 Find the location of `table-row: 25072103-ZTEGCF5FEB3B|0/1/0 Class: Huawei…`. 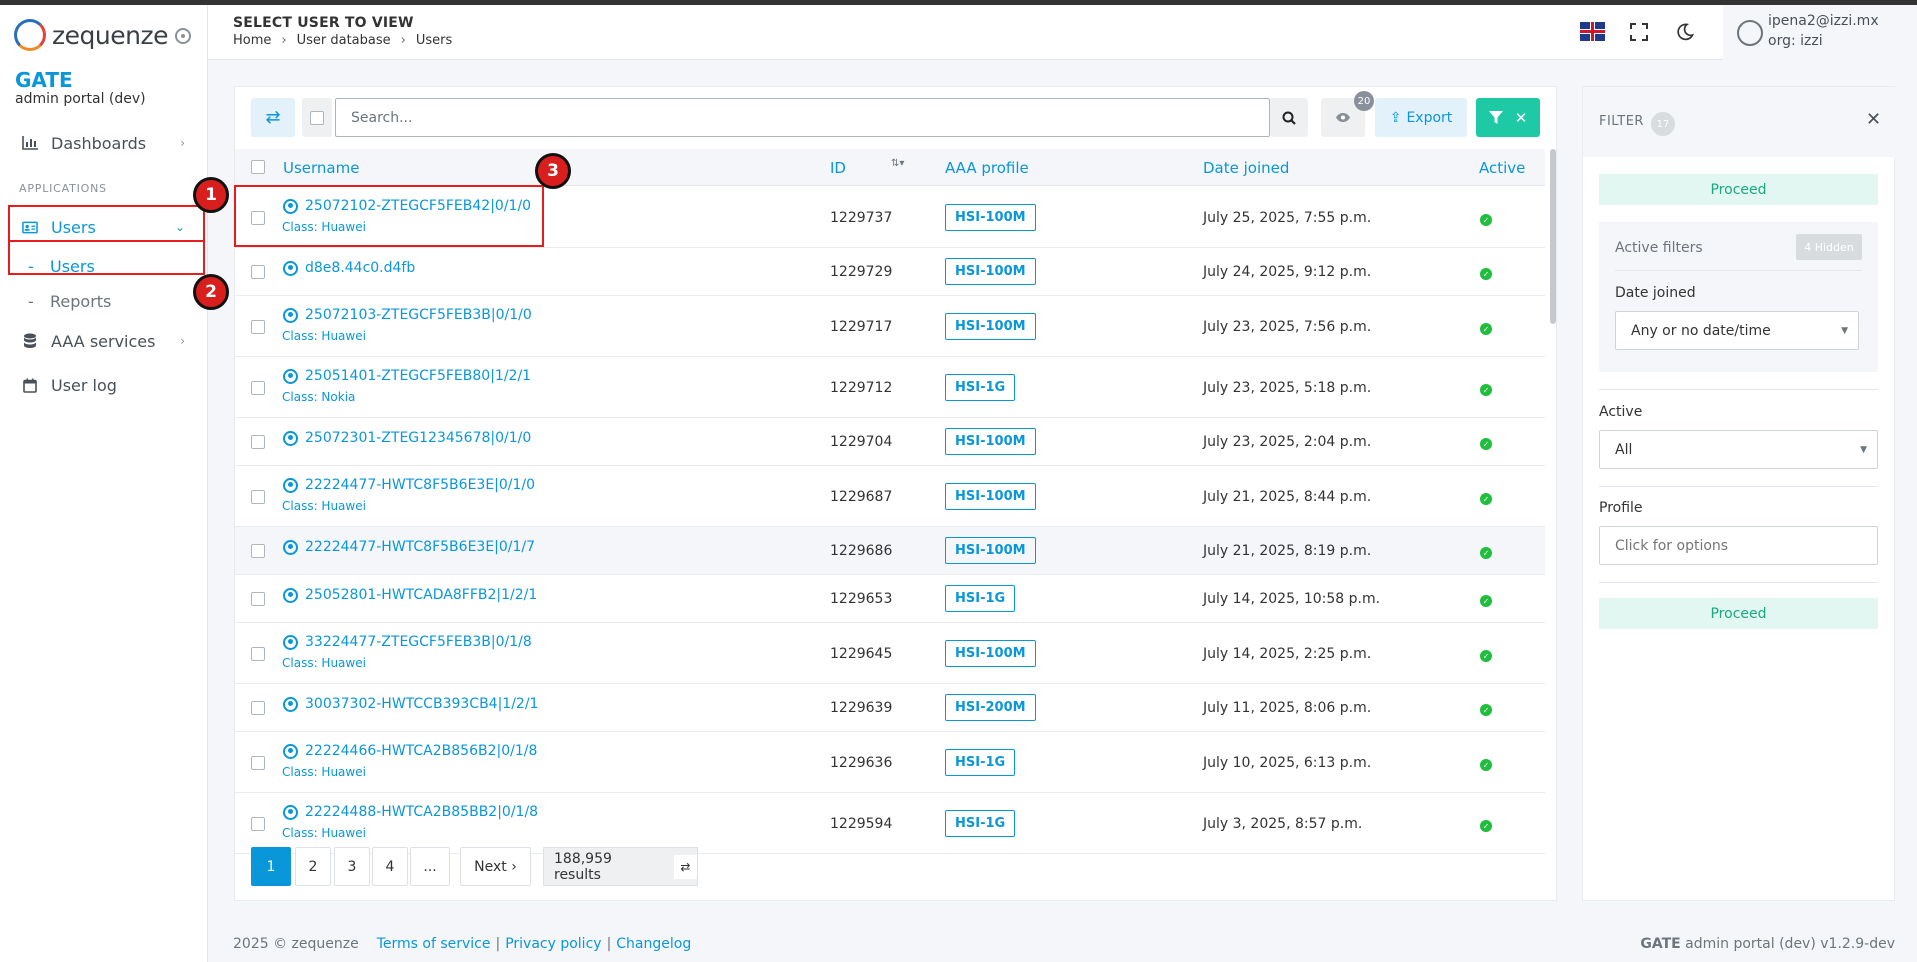

table-row: 25072103-ZTEGCF5FEB3B|0/1/0 Class: Huawei… is located at coordinates (890, 326).